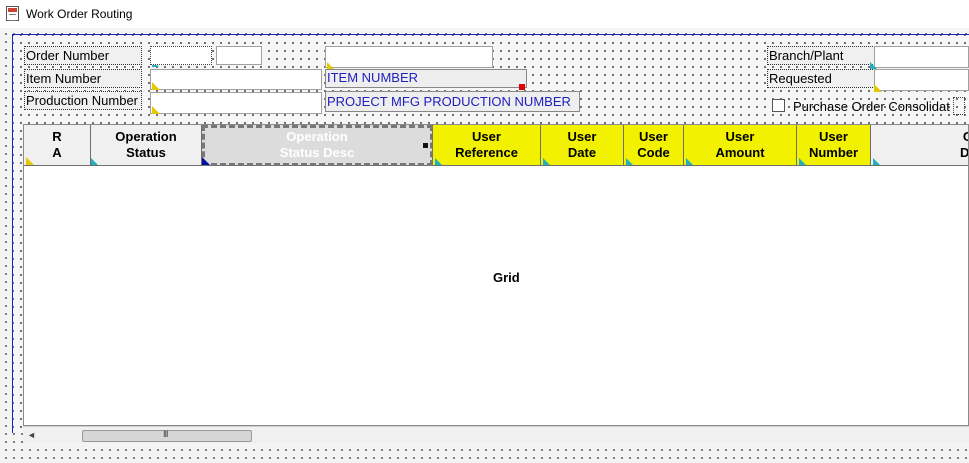 The image size is (969, 463). I want to click on col-user-number: User Number, so click(834, 145).